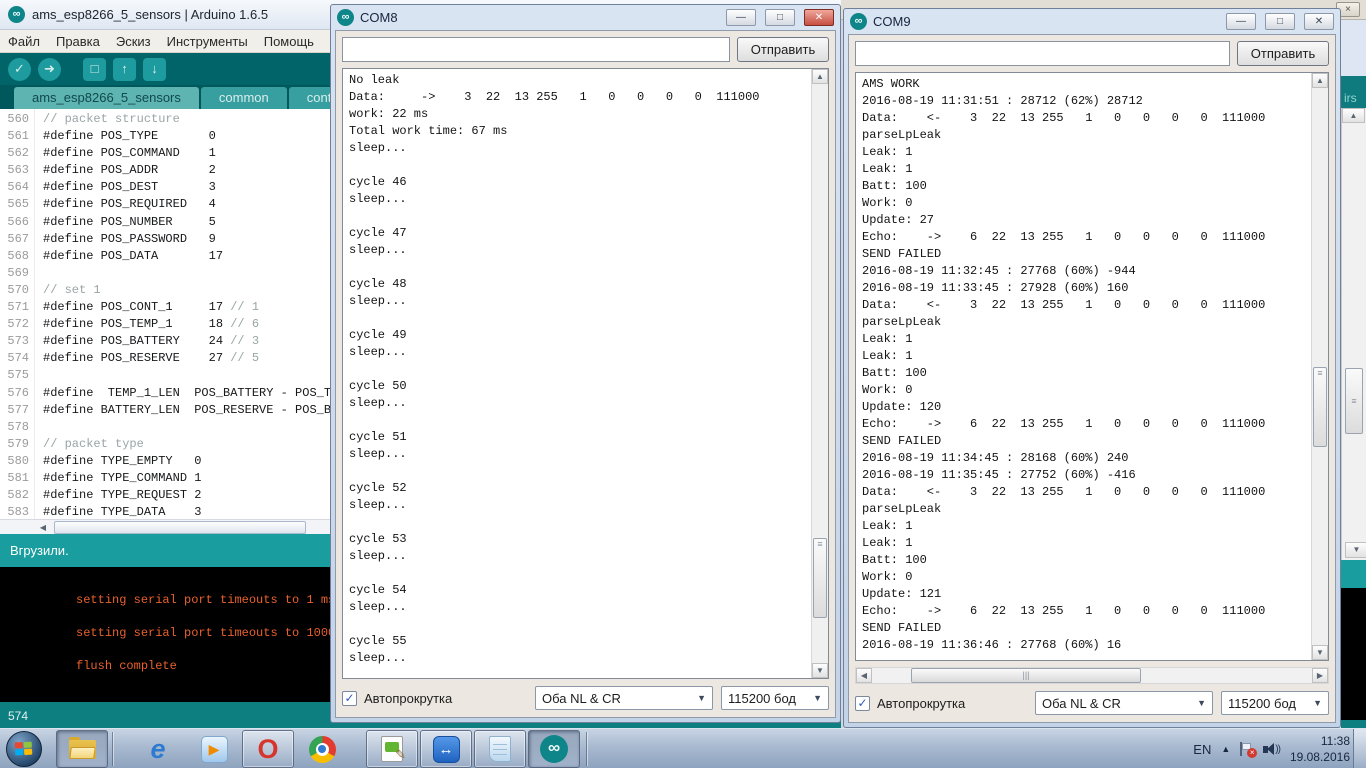  Describe the element at coordinates (1202, 749) in the screenshot. I see `language-indicator: EN` at that location.